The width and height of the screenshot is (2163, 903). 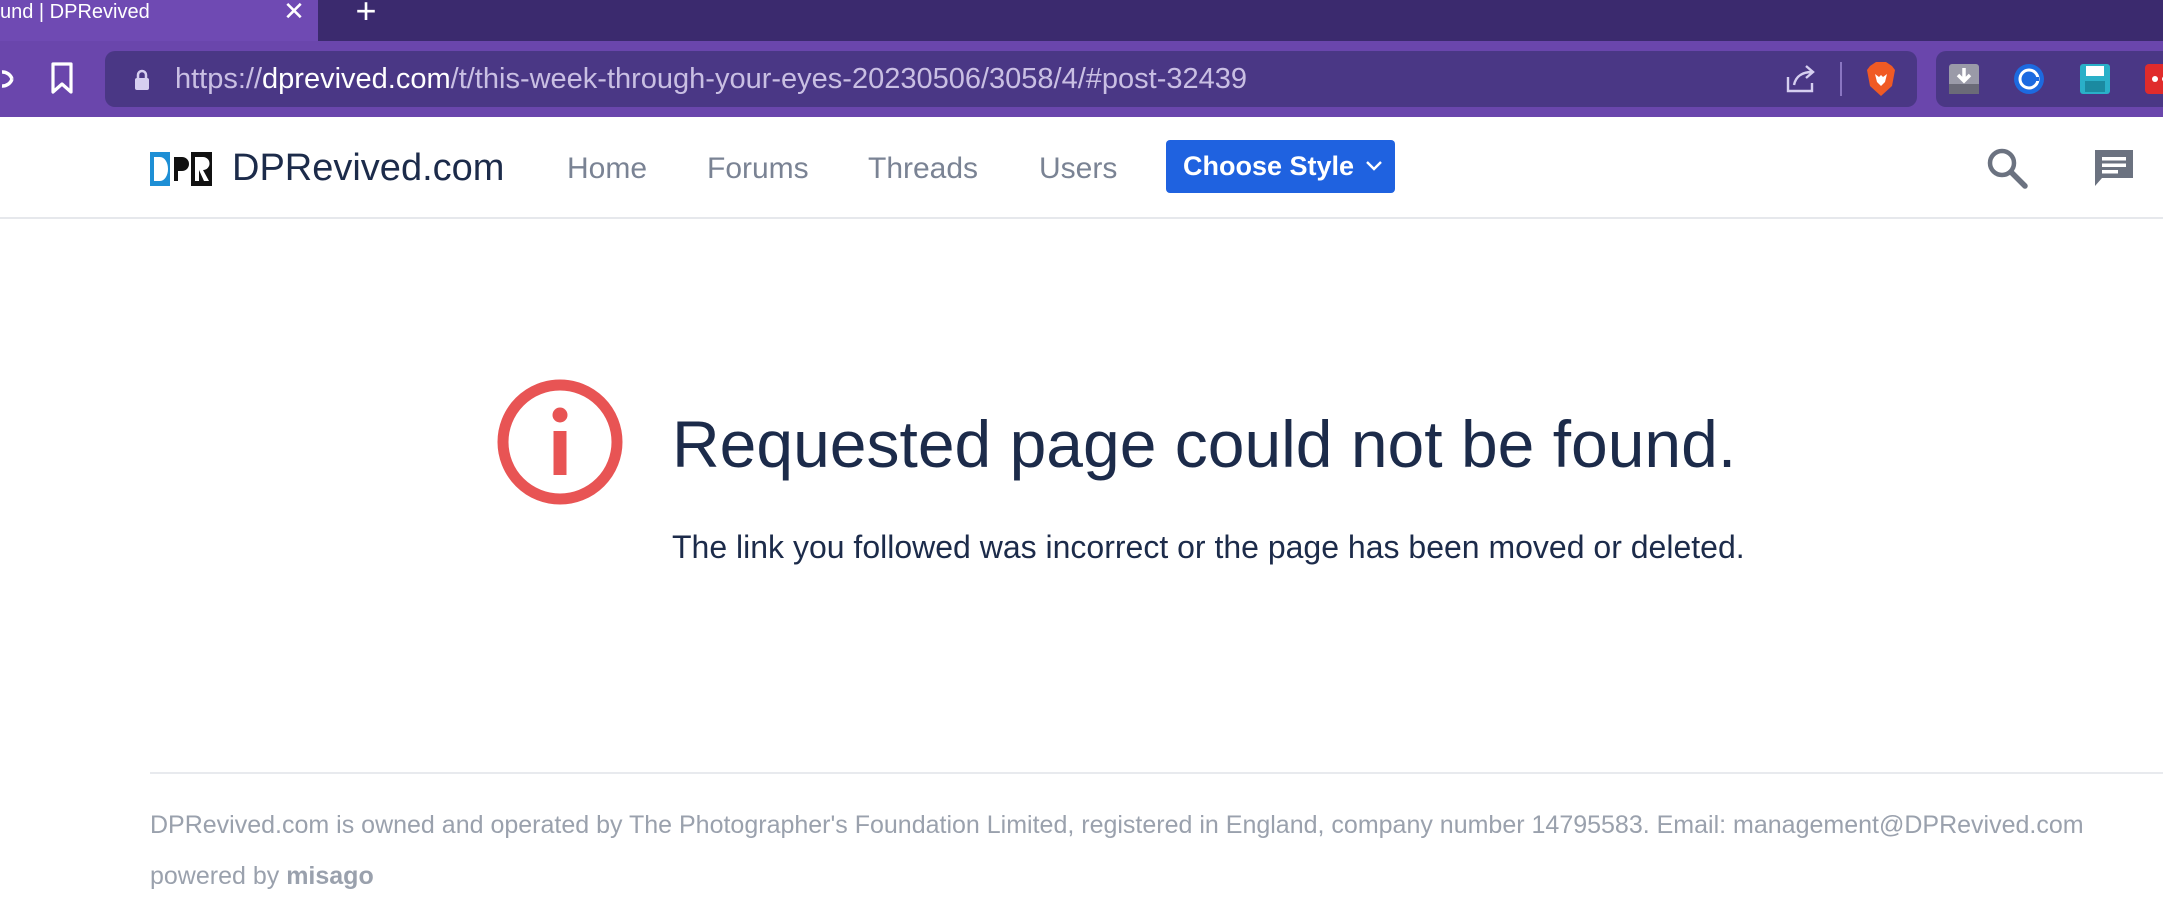 What do you see at coordinates (2114, 168) in the screenshot?
I see `chat-icon` at bounding box center [2114, 168].